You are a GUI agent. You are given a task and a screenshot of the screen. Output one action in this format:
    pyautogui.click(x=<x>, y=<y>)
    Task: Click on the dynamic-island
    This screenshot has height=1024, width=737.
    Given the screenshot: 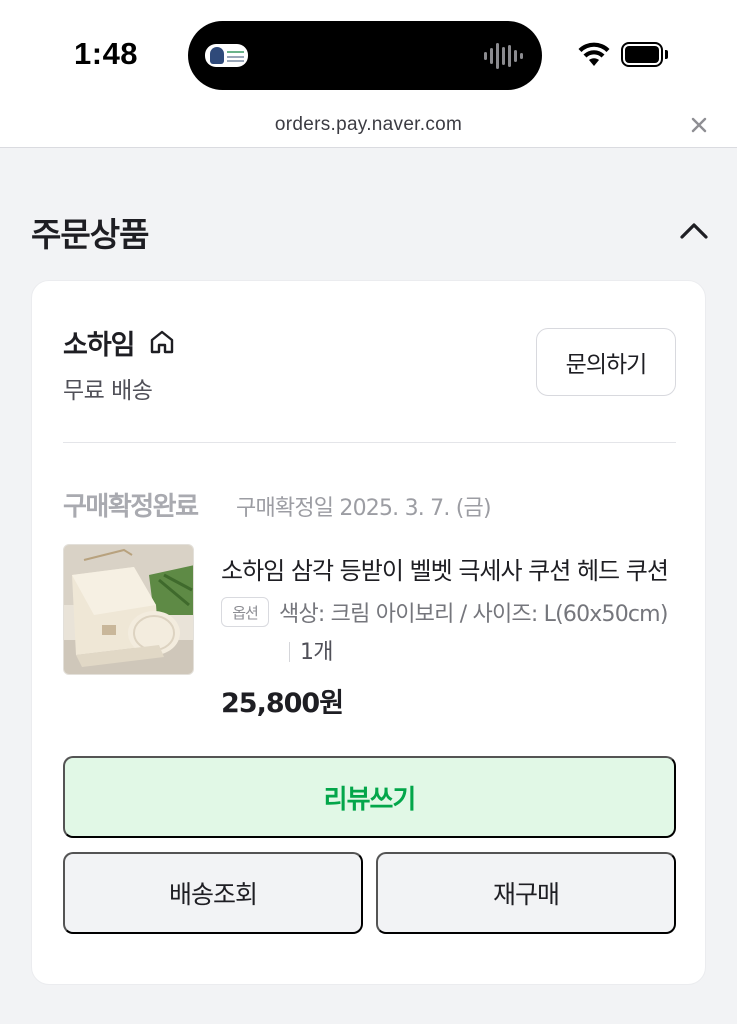 What is the action you would take?
    pyautogui.click(x=365, y=55)
    